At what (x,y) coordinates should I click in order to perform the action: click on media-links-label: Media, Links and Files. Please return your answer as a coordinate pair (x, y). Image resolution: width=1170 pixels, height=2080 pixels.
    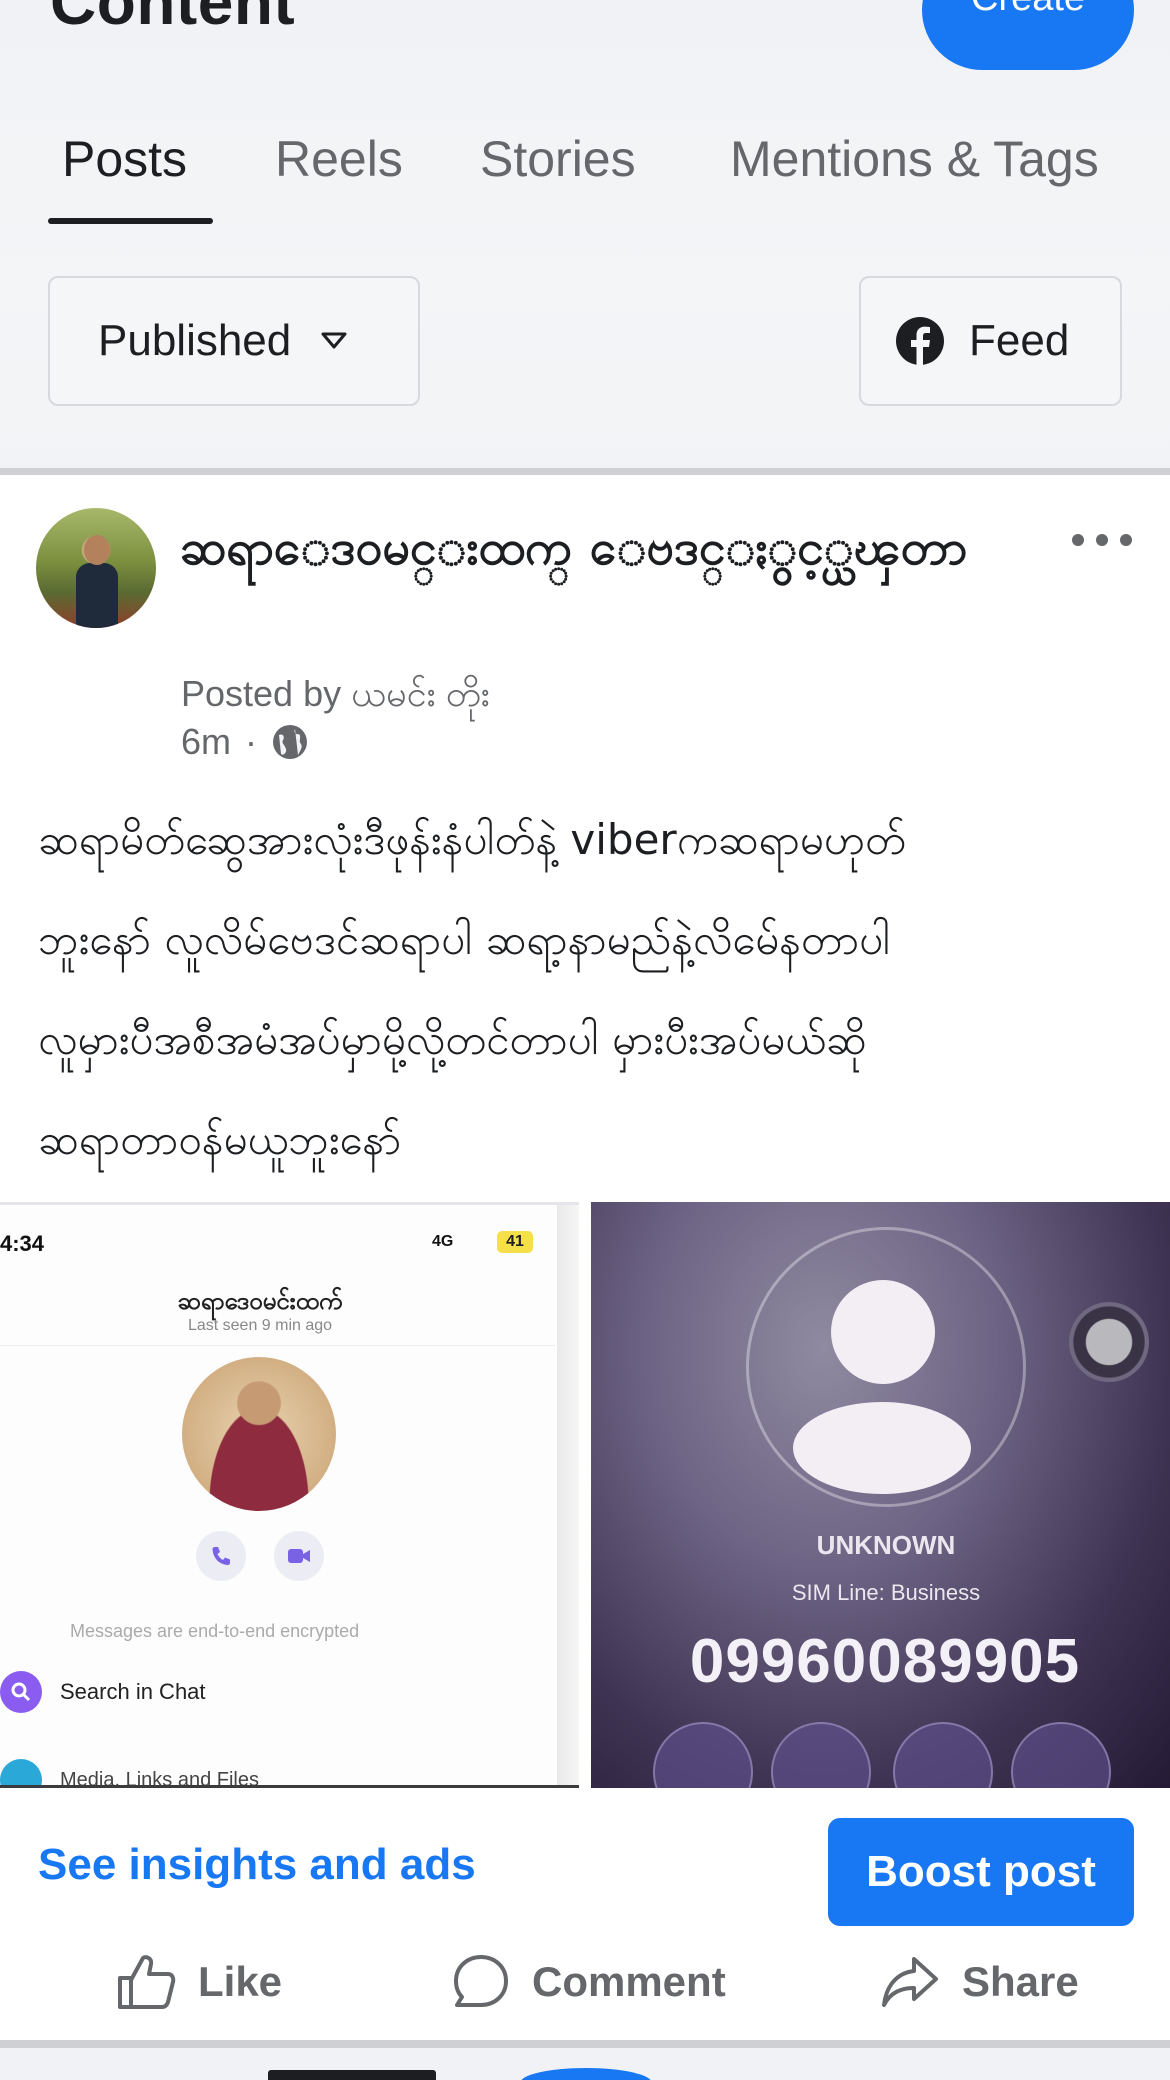
    Looking at the image, I should click on (159, 1778).